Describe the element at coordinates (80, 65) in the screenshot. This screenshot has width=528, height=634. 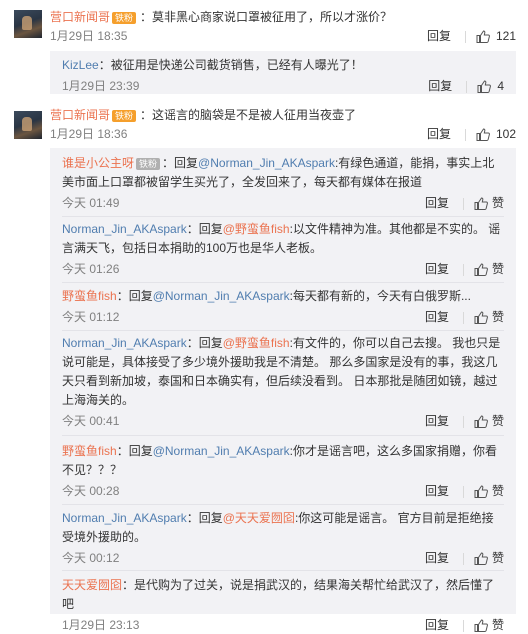
I see `reply-author: KizLee` at that location.